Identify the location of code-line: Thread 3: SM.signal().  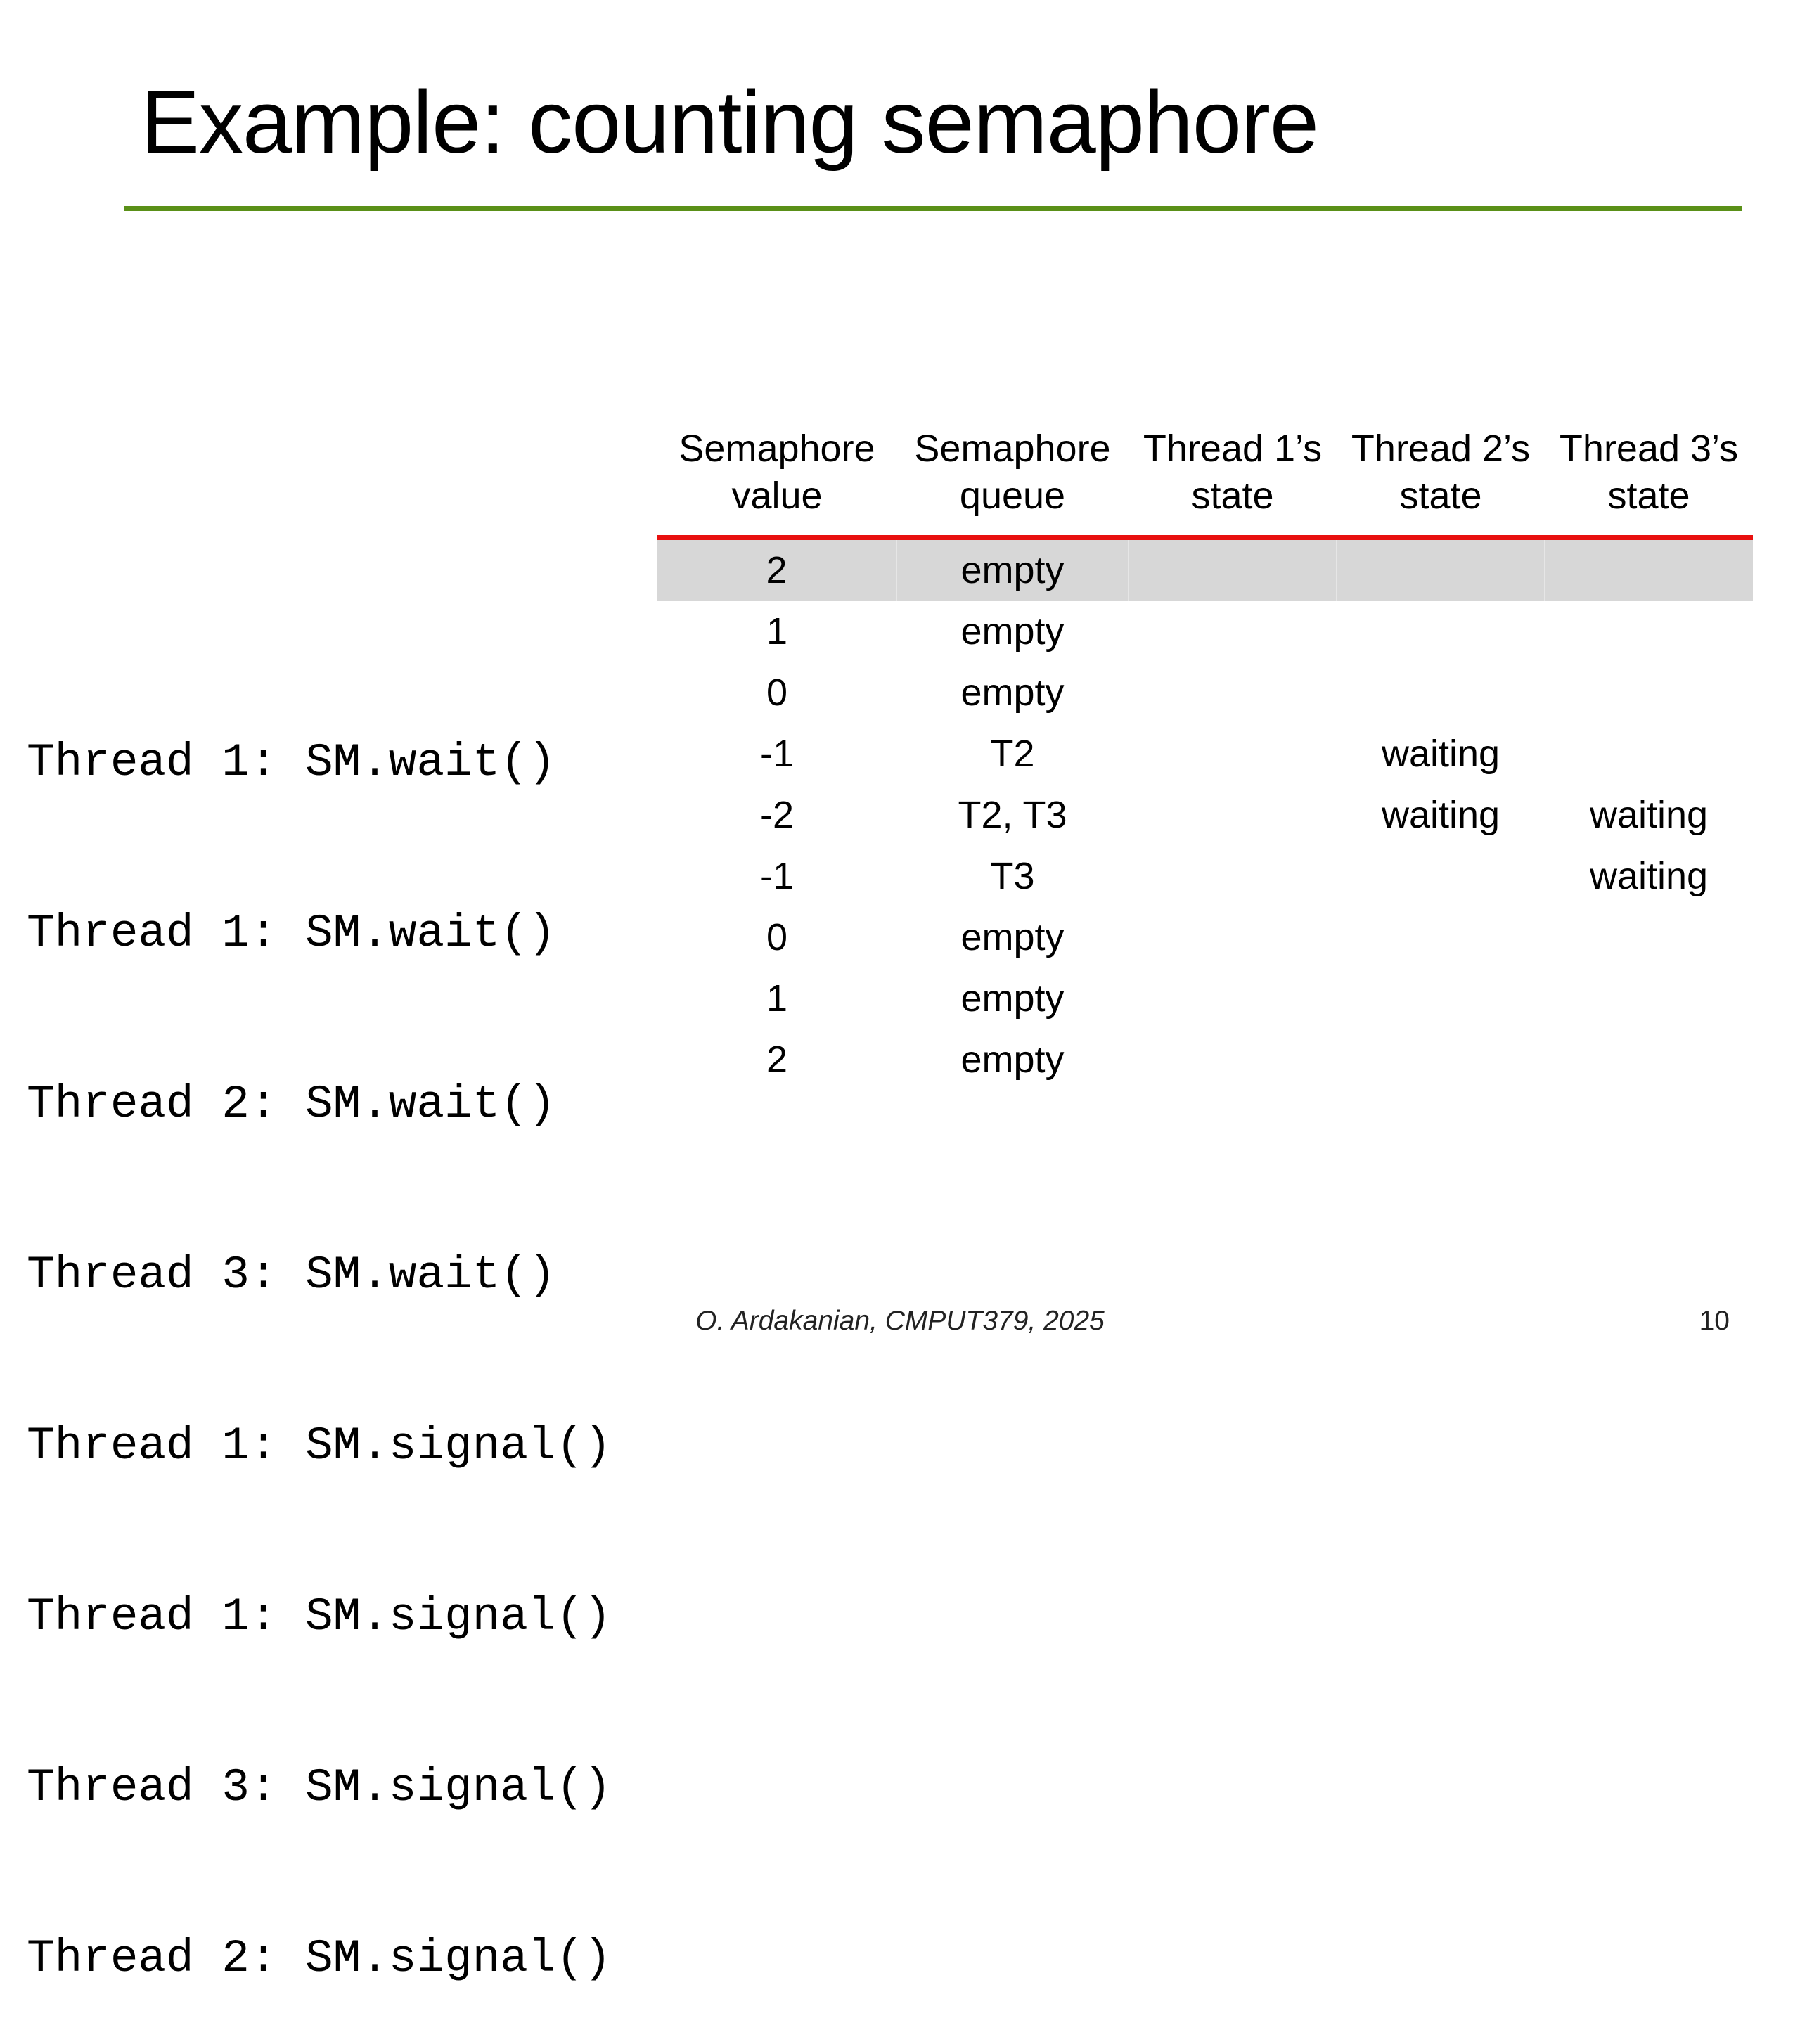
(319, 1787).